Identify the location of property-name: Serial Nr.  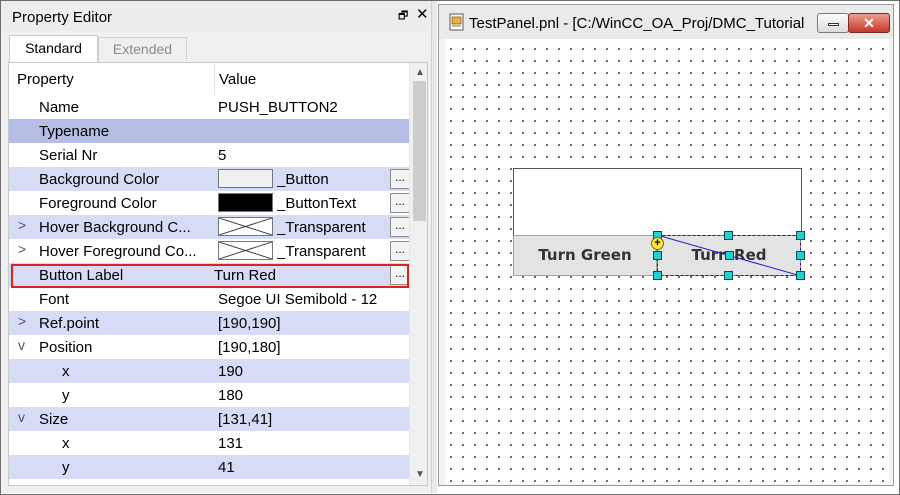
(68, 155).